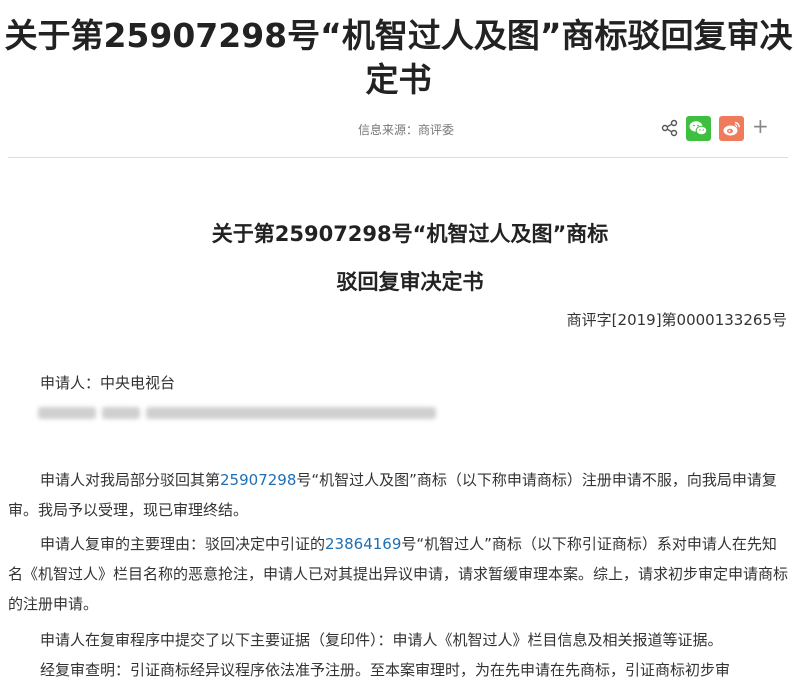 The width and height of the screenshot is (797, 685). Describe the element at coordinates (406, 130) in the screenshot. I see `source-label: 信息来源：商评委` at that location.